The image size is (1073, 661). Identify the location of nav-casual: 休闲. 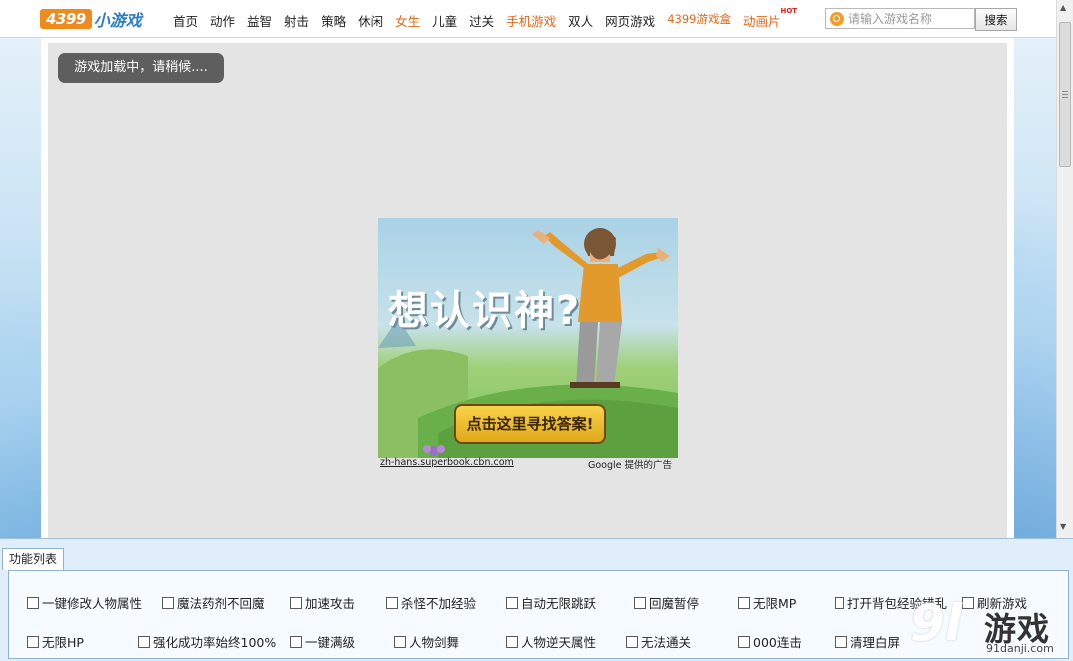
(370, 20).